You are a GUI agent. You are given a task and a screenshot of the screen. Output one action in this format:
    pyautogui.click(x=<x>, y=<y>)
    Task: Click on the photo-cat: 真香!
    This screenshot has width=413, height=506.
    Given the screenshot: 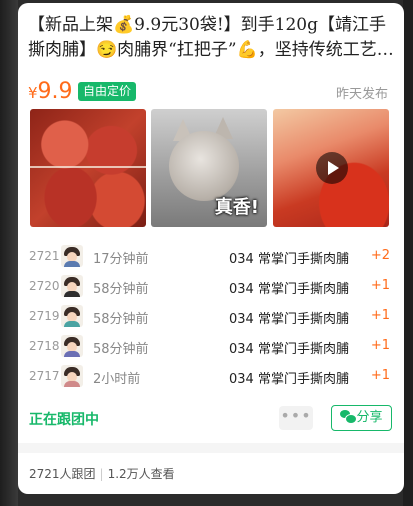 What is the action you would take?
    pyautogui.click(x=209, y=168)
    